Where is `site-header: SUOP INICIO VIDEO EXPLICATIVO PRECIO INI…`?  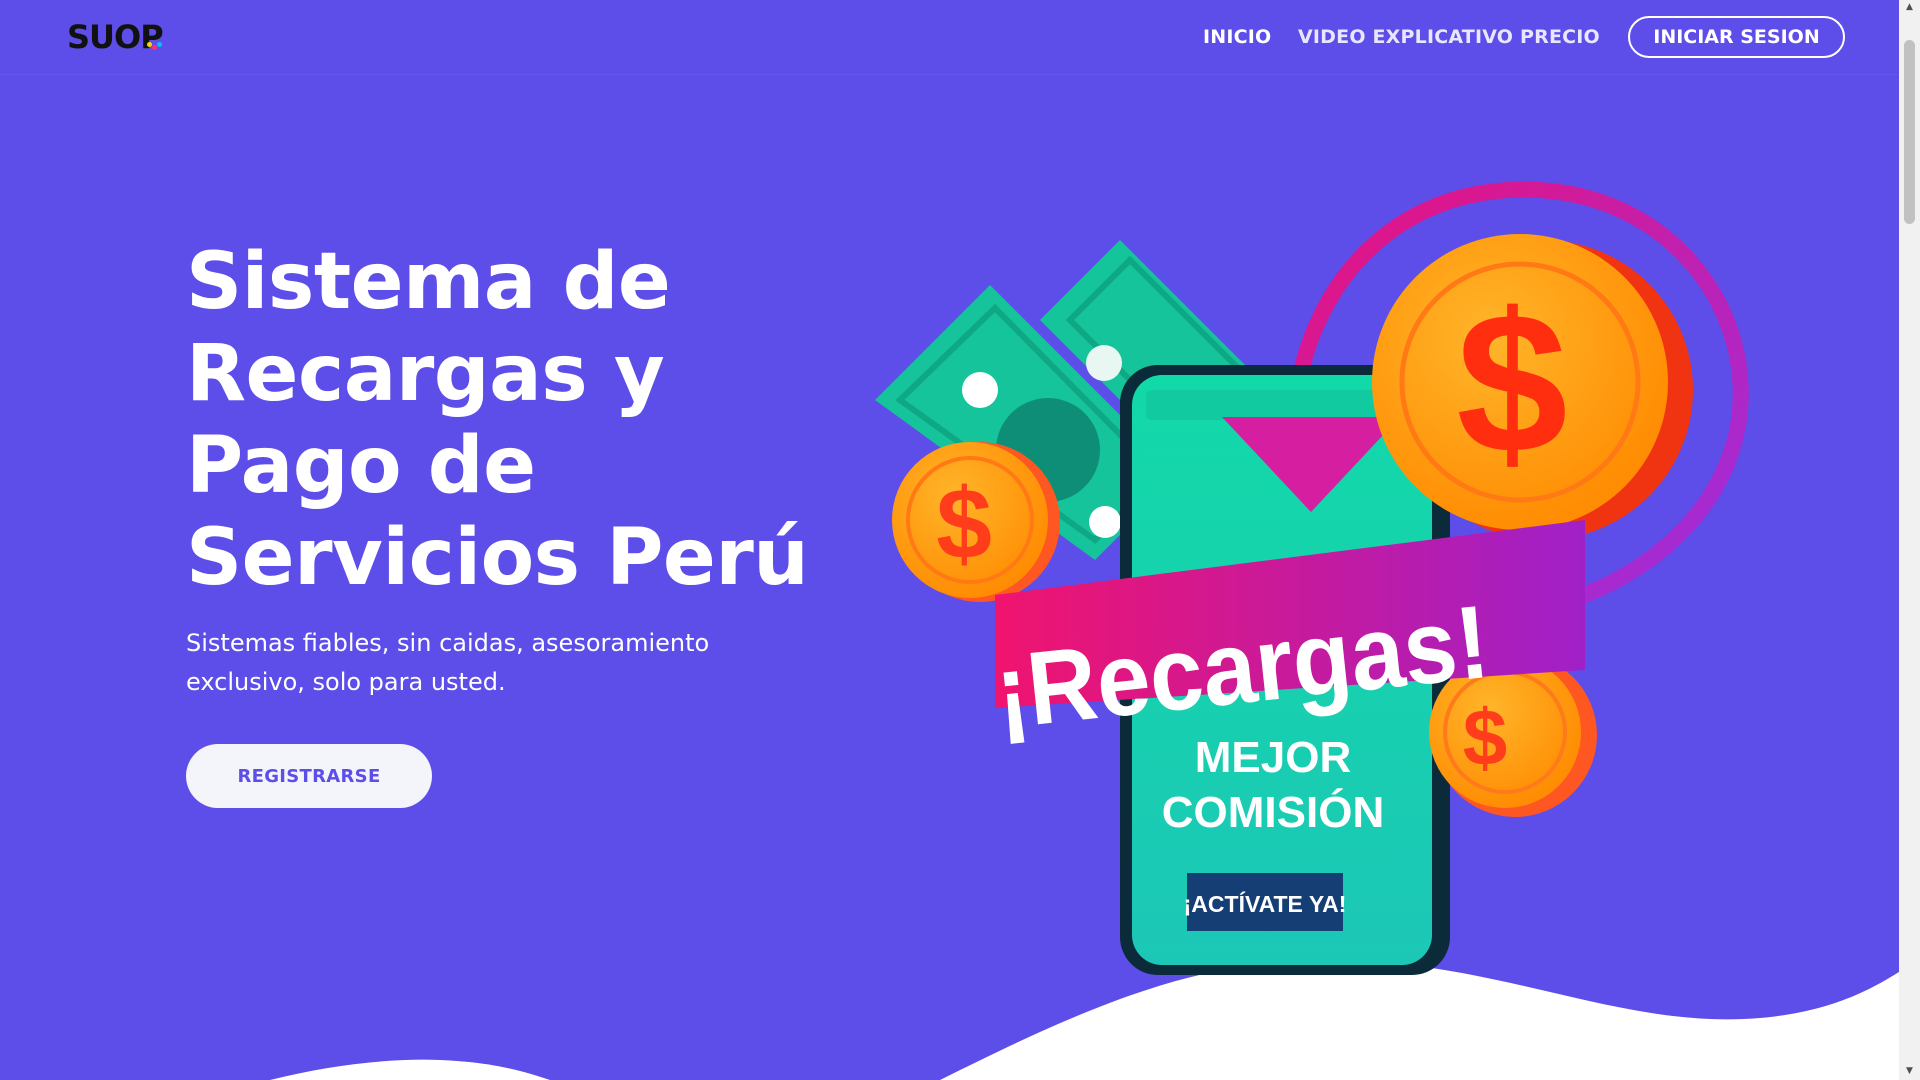 site-header: SUOP INICIO VIDEO EXPLICATIVO PRECIO INI… is located at coordinates (949, 37).